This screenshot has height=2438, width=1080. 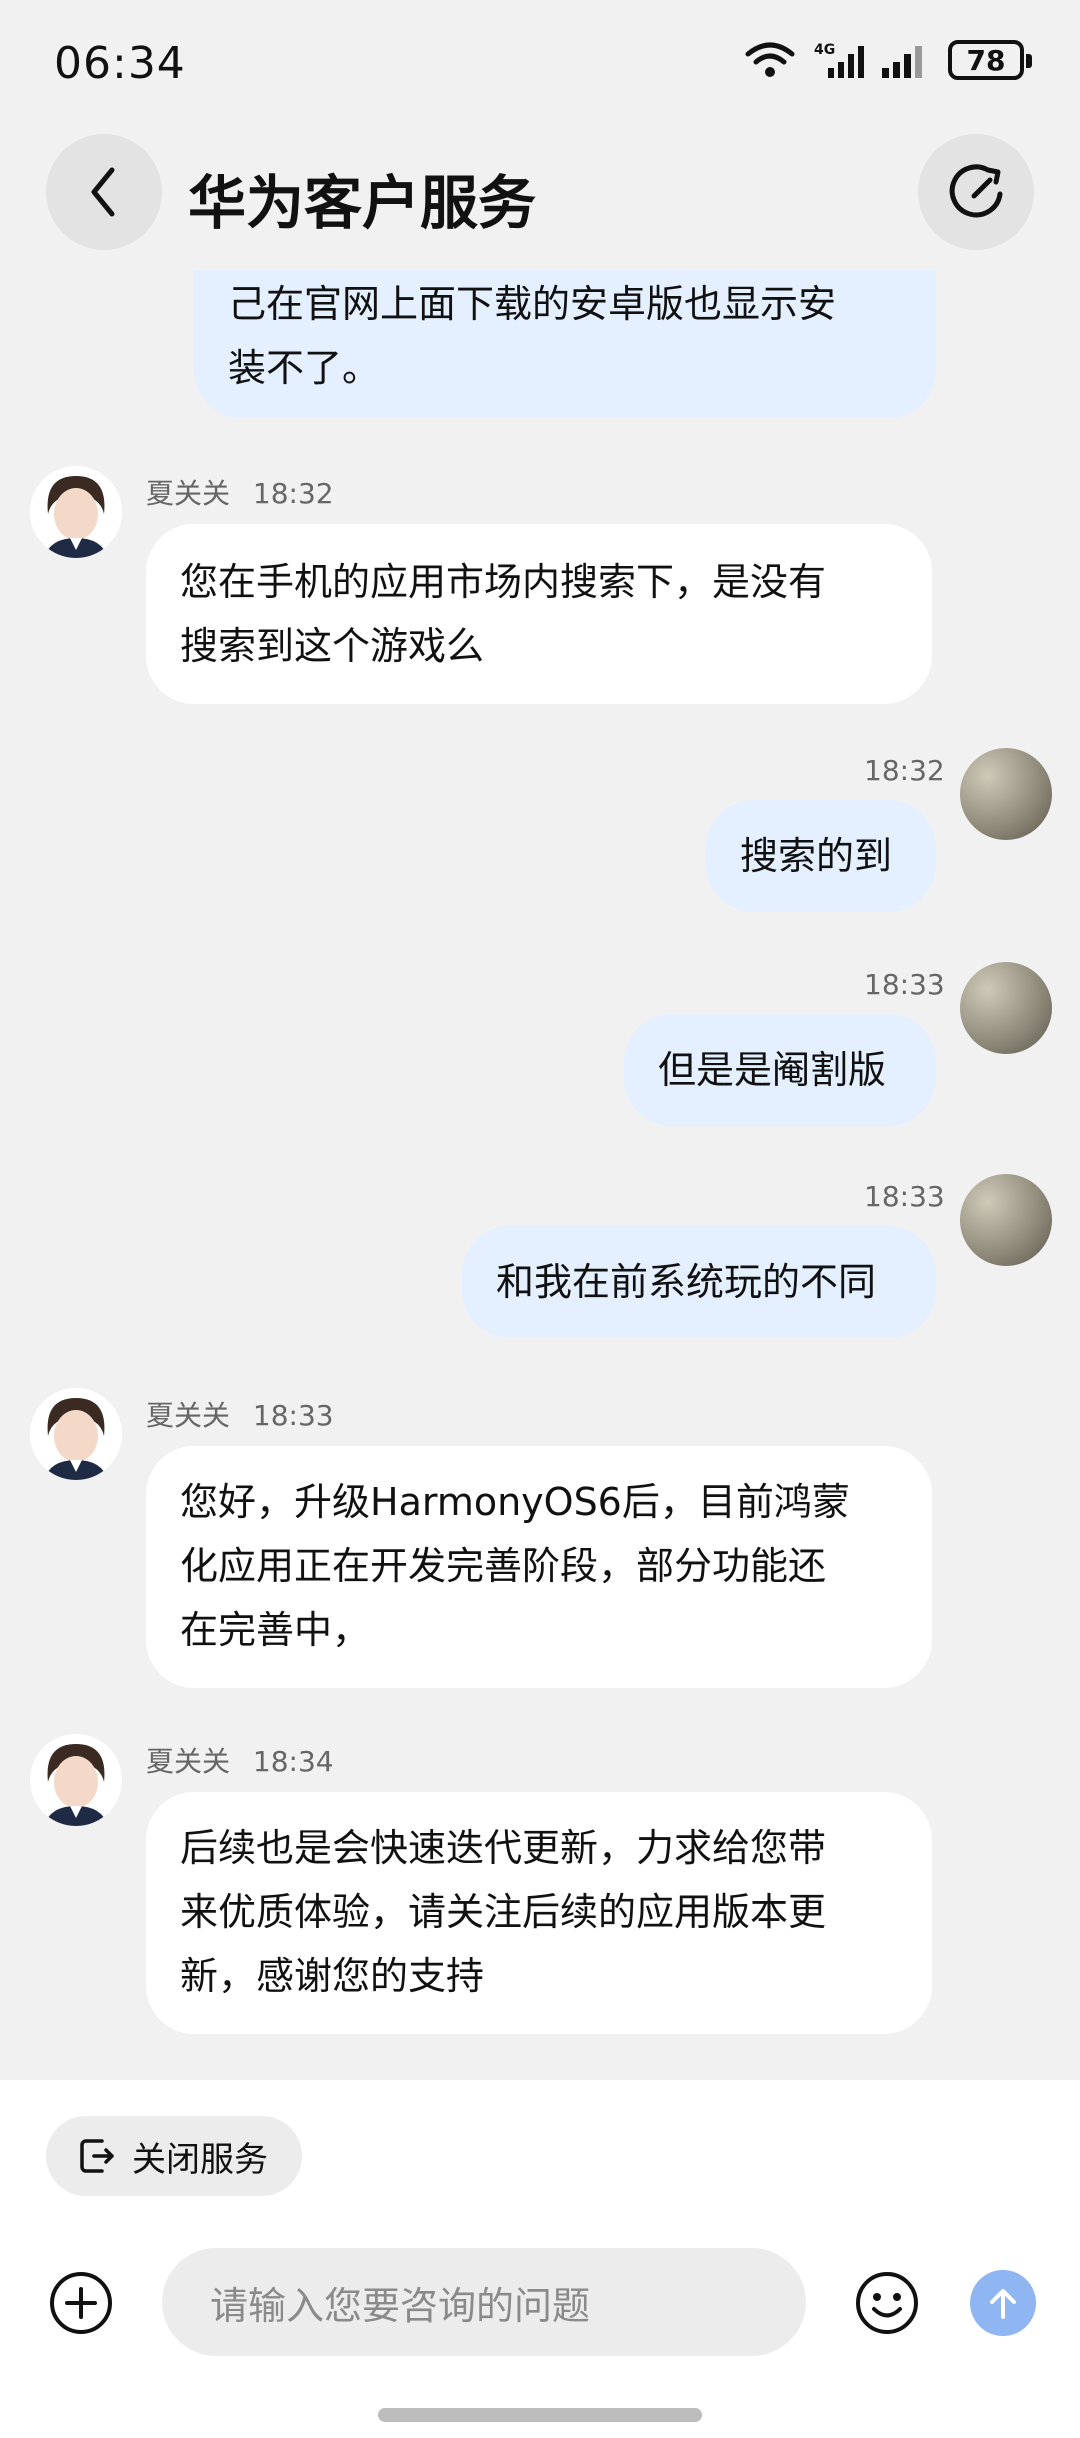 I want to click on message-time: 18:34, so click(x=293, y=1761).